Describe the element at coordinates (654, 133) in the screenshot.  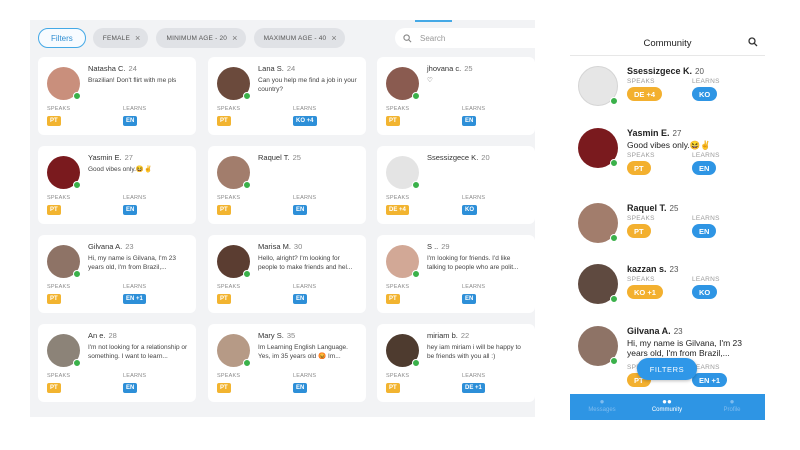
I see `profile-name-line: Yasmin E. 27` at that location.